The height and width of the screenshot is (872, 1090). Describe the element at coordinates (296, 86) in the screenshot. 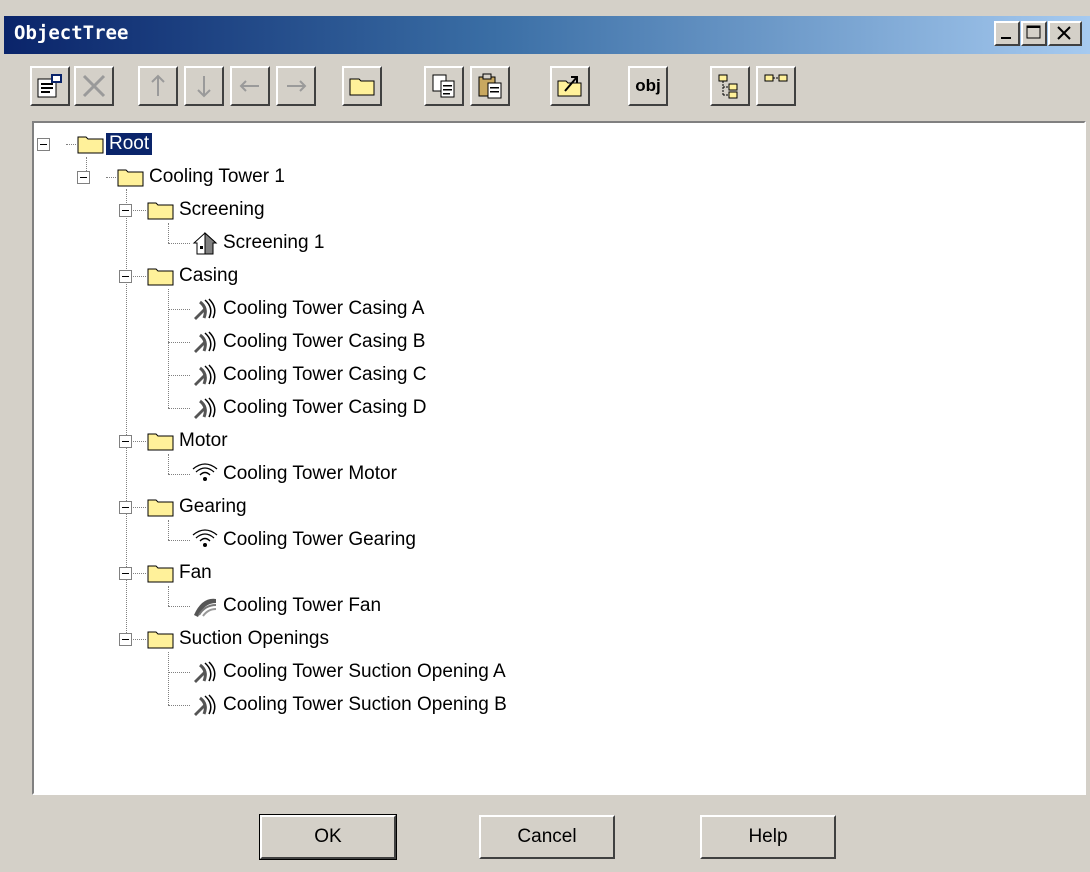

I see `move-right-button` at that location.